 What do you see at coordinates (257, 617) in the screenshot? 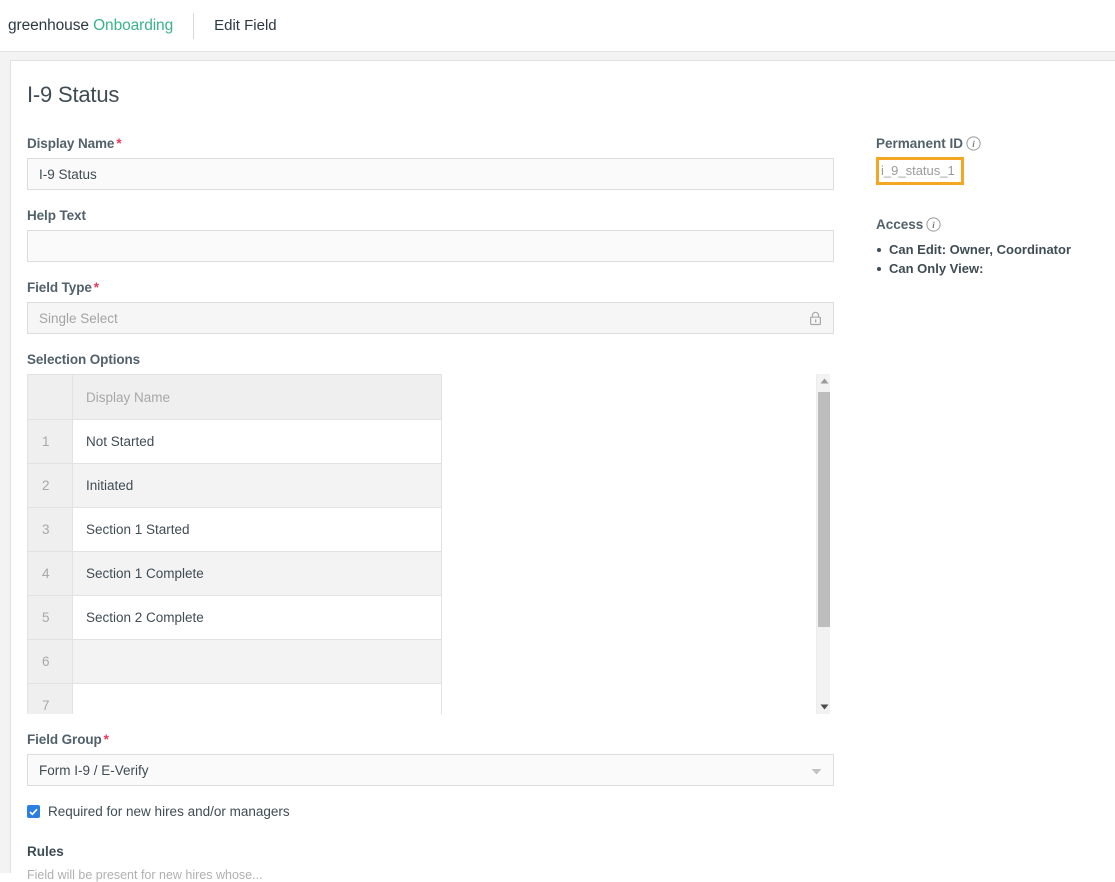
I see `row-display-name: Section 2 Complete` at bounding box center [257, 617].